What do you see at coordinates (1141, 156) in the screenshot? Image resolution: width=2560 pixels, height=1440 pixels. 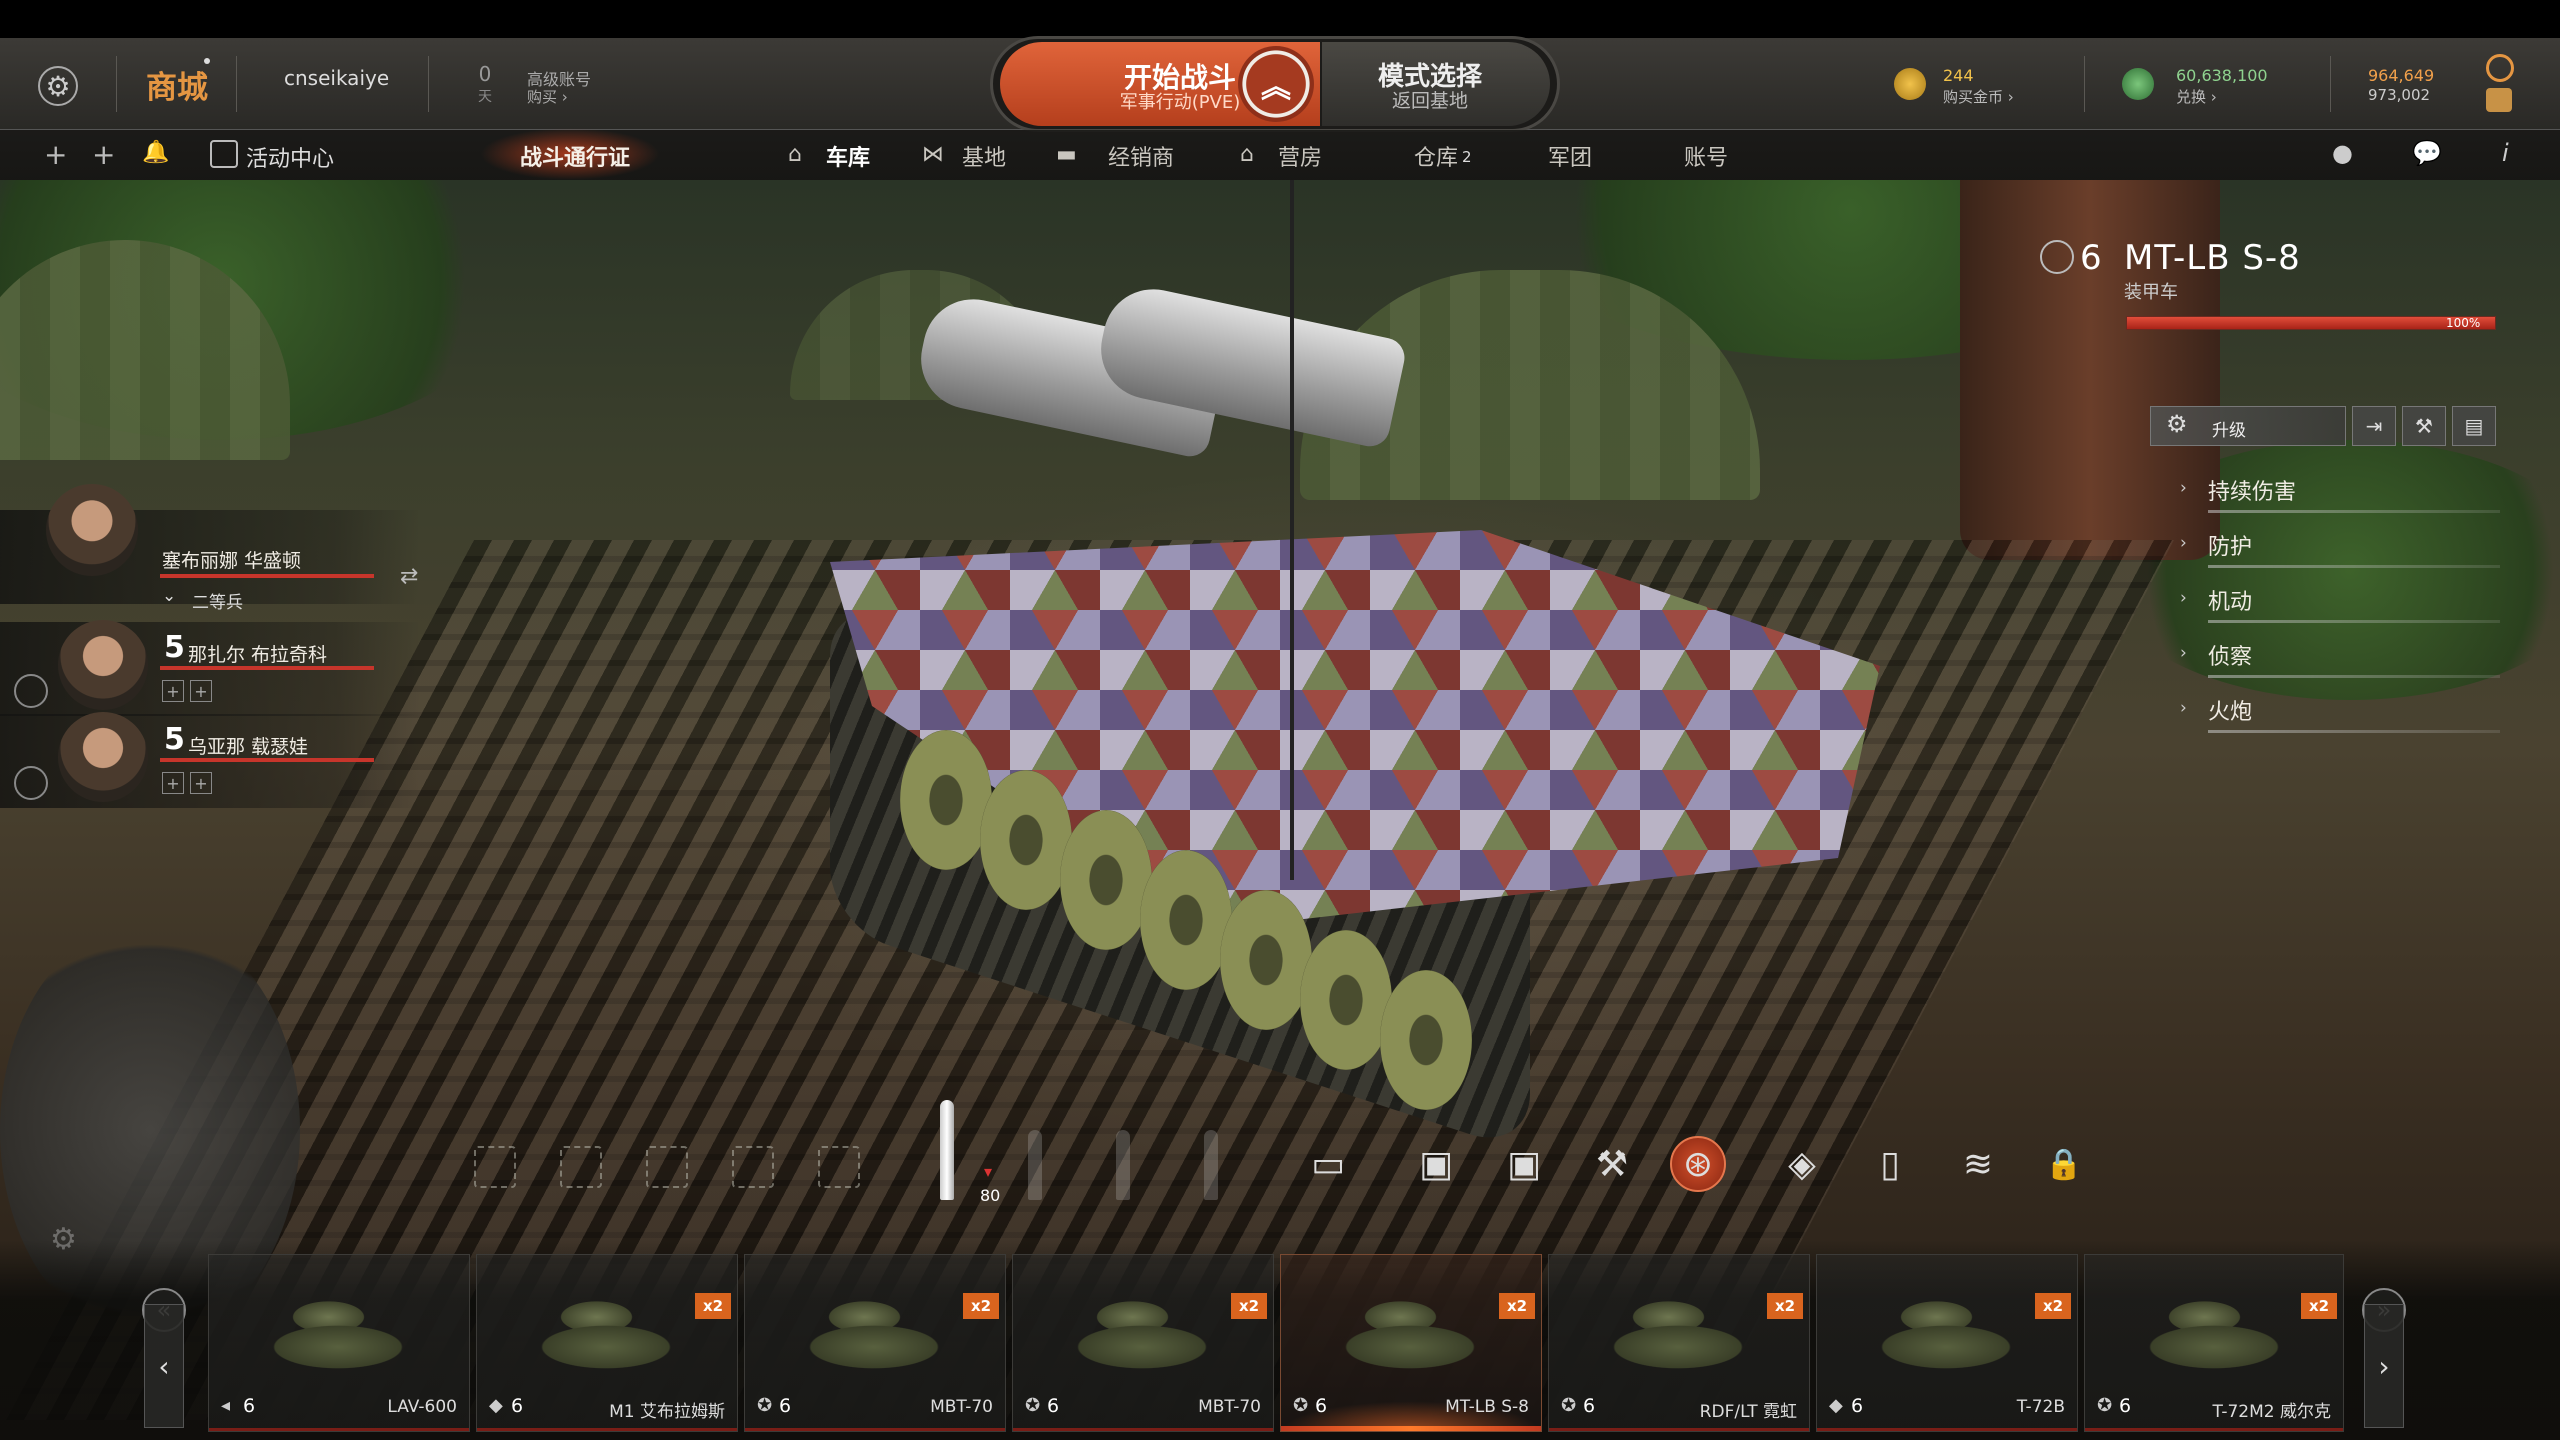 I see `tab-dealer: 经销商` at bounding box center [1141, 156].